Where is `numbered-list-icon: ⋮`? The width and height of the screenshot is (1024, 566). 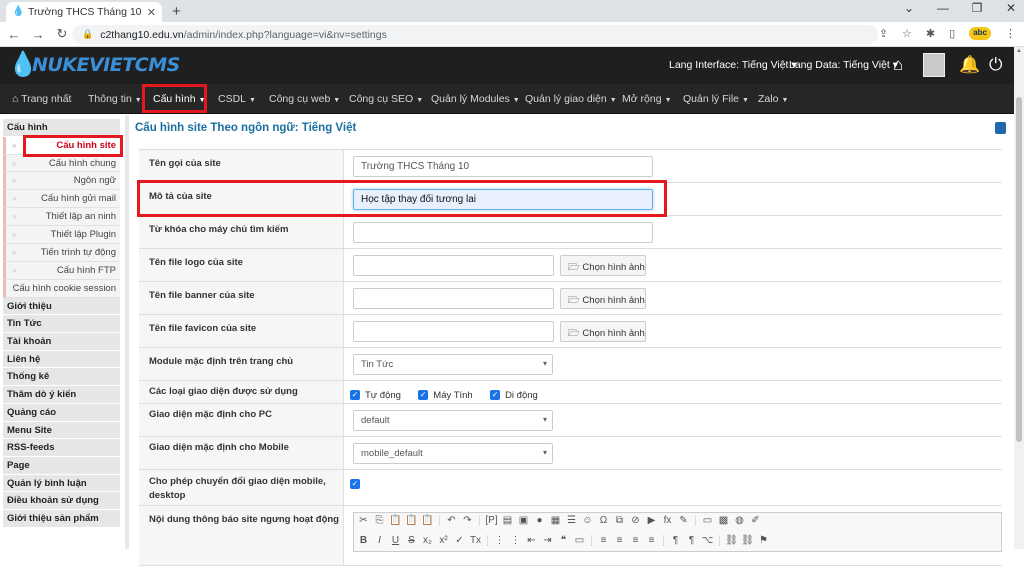 numbered-list-icon: ⋮ is located at coordinates (499, 540).